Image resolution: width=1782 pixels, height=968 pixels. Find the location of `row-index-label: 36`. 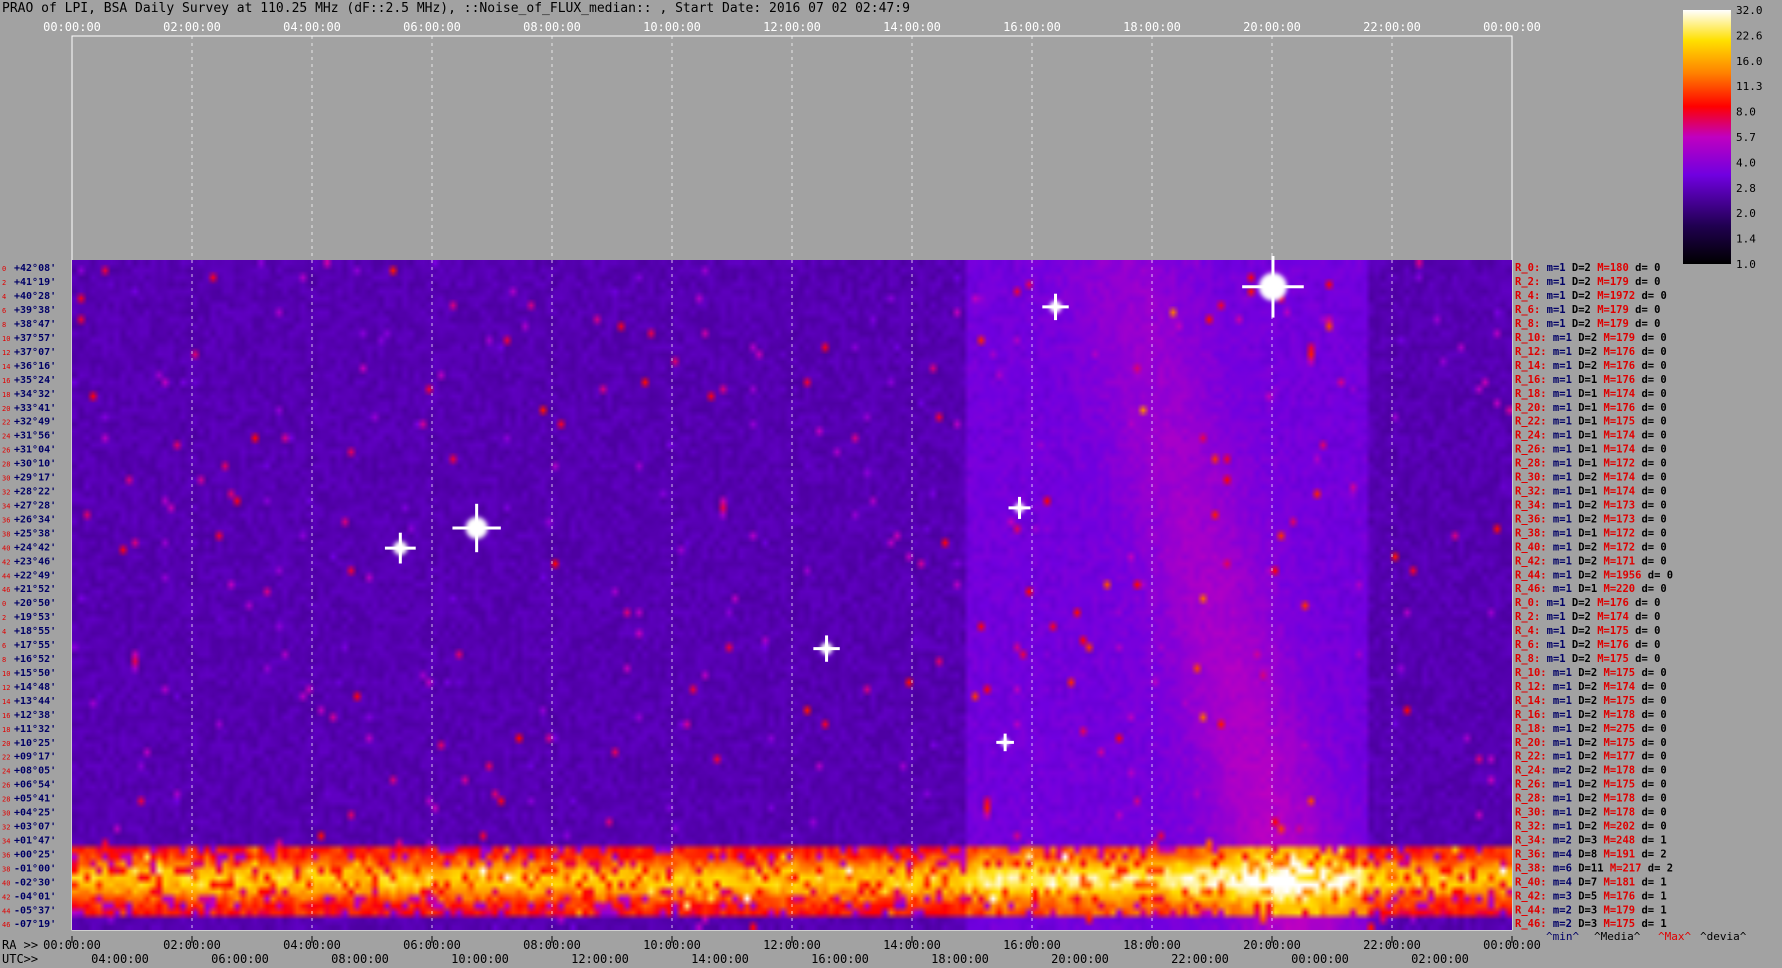

row-index-label: 36 is located at coordinates (6, 855).